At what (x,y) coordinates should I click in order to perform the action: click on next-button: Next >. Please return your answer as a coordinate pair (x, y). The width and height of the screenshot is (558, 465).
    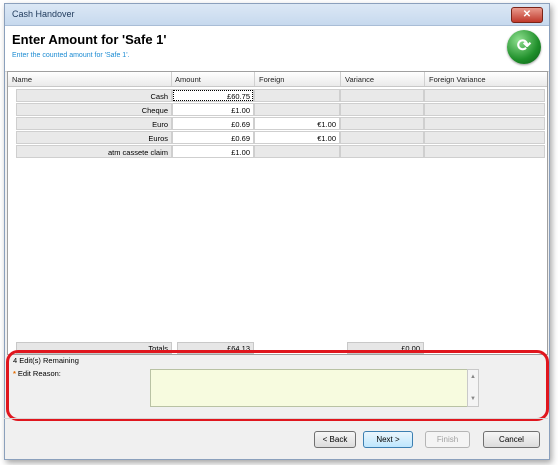
    Looking at the image, I should click on (388, 439).